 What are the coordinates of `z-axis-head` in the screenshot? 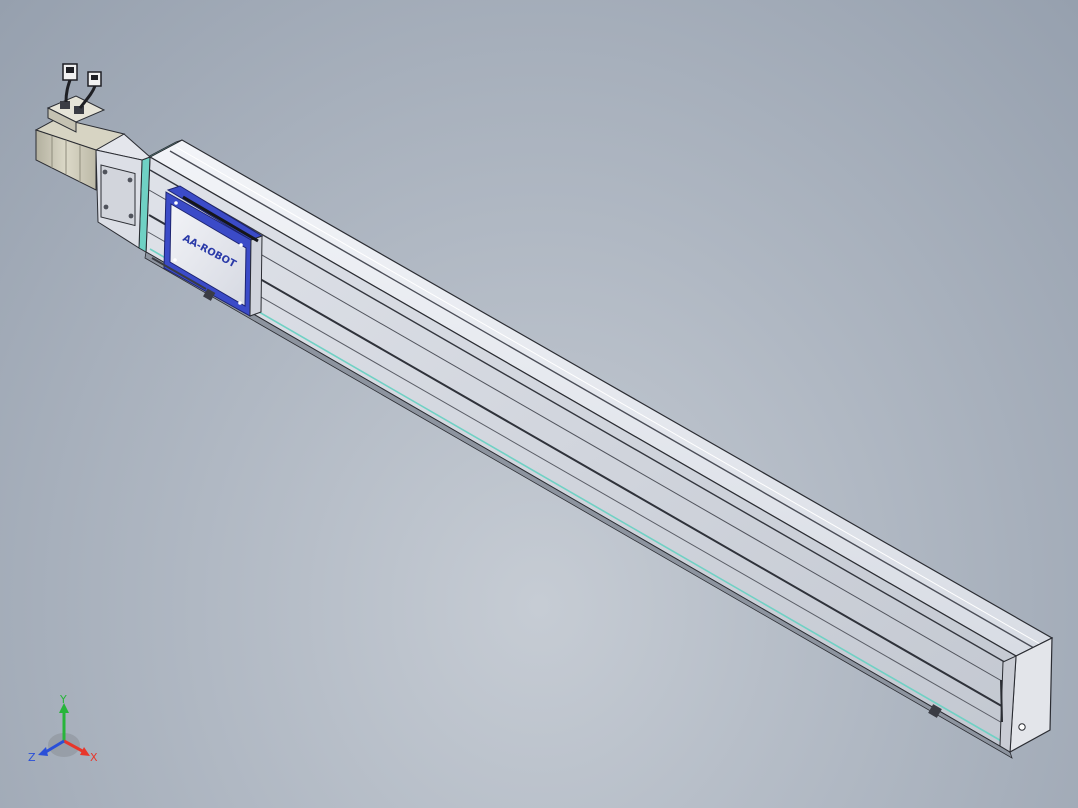 It's located at (43, 751).